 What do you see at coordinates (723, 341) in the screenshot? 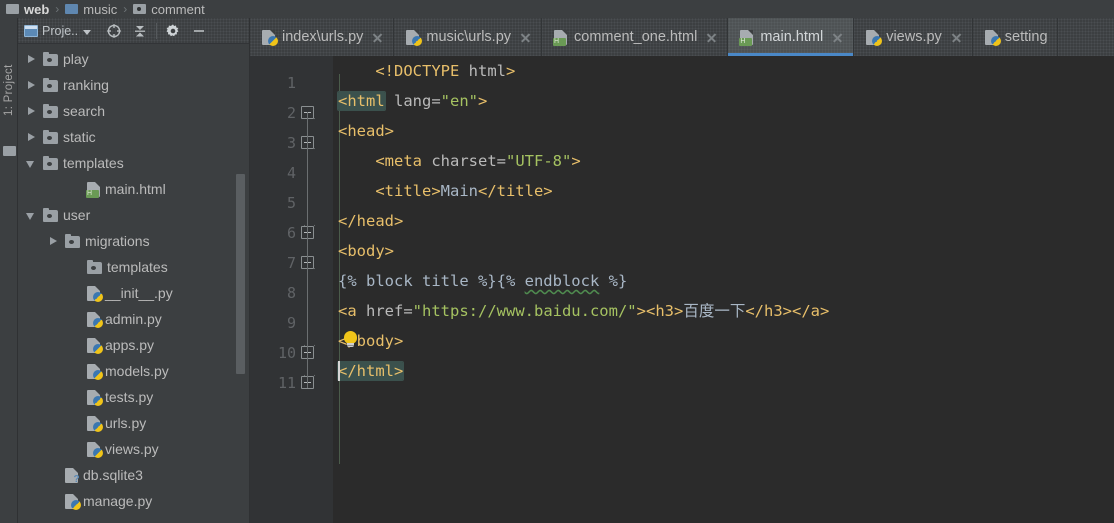
I see `code-line: </body>` at bounding box center [723, 341].